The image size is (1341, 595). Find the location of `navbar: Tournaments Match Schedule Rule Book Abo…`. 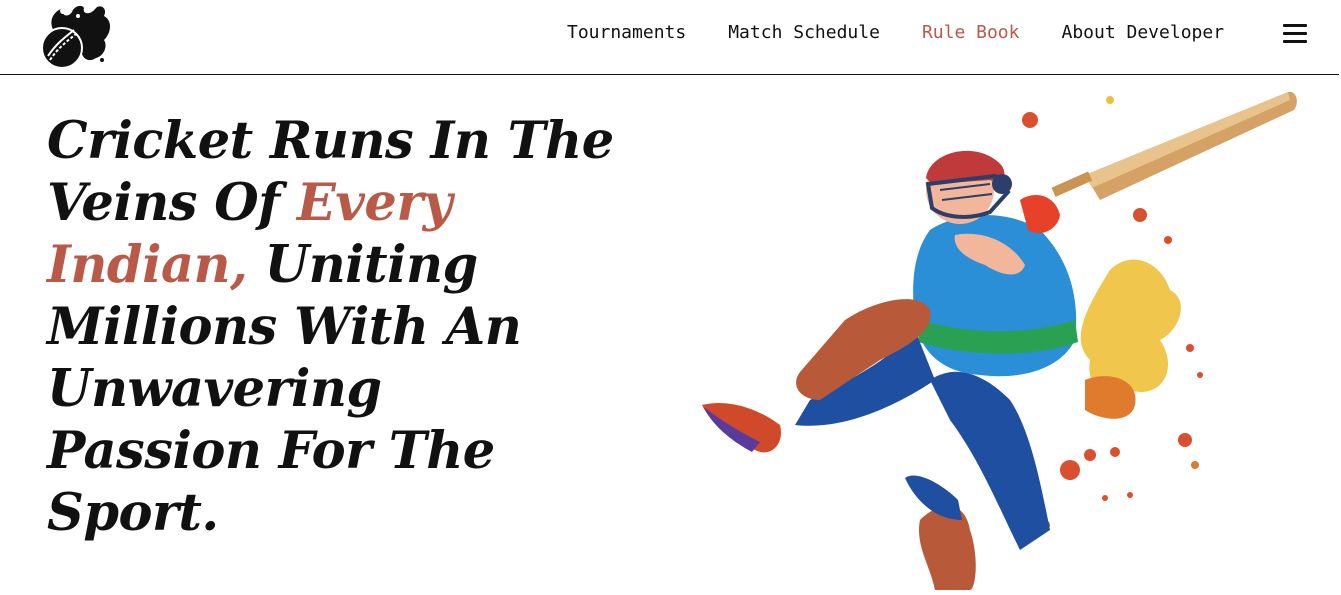

navbar: Tournaments Match Schedule Rule Book Abo… is located at coordinates (669, 37).